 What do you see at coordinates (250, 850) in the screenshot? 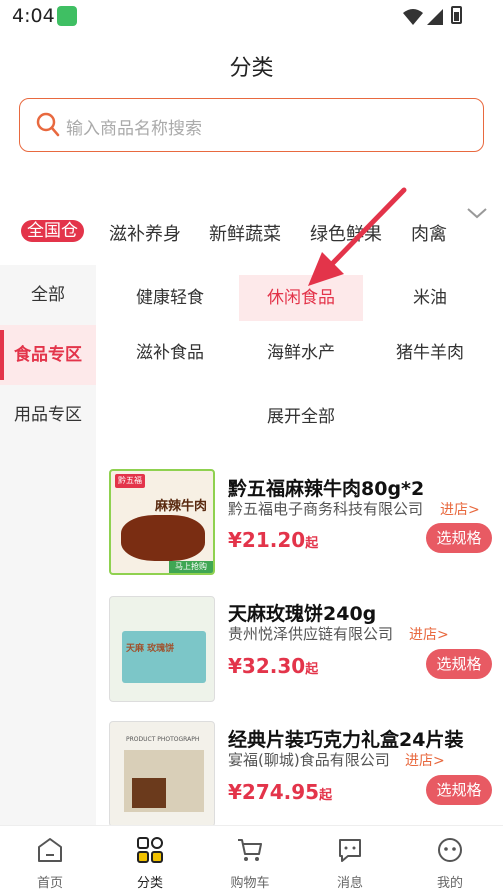
I see `cart-icon` at bounding box center [250, 850].